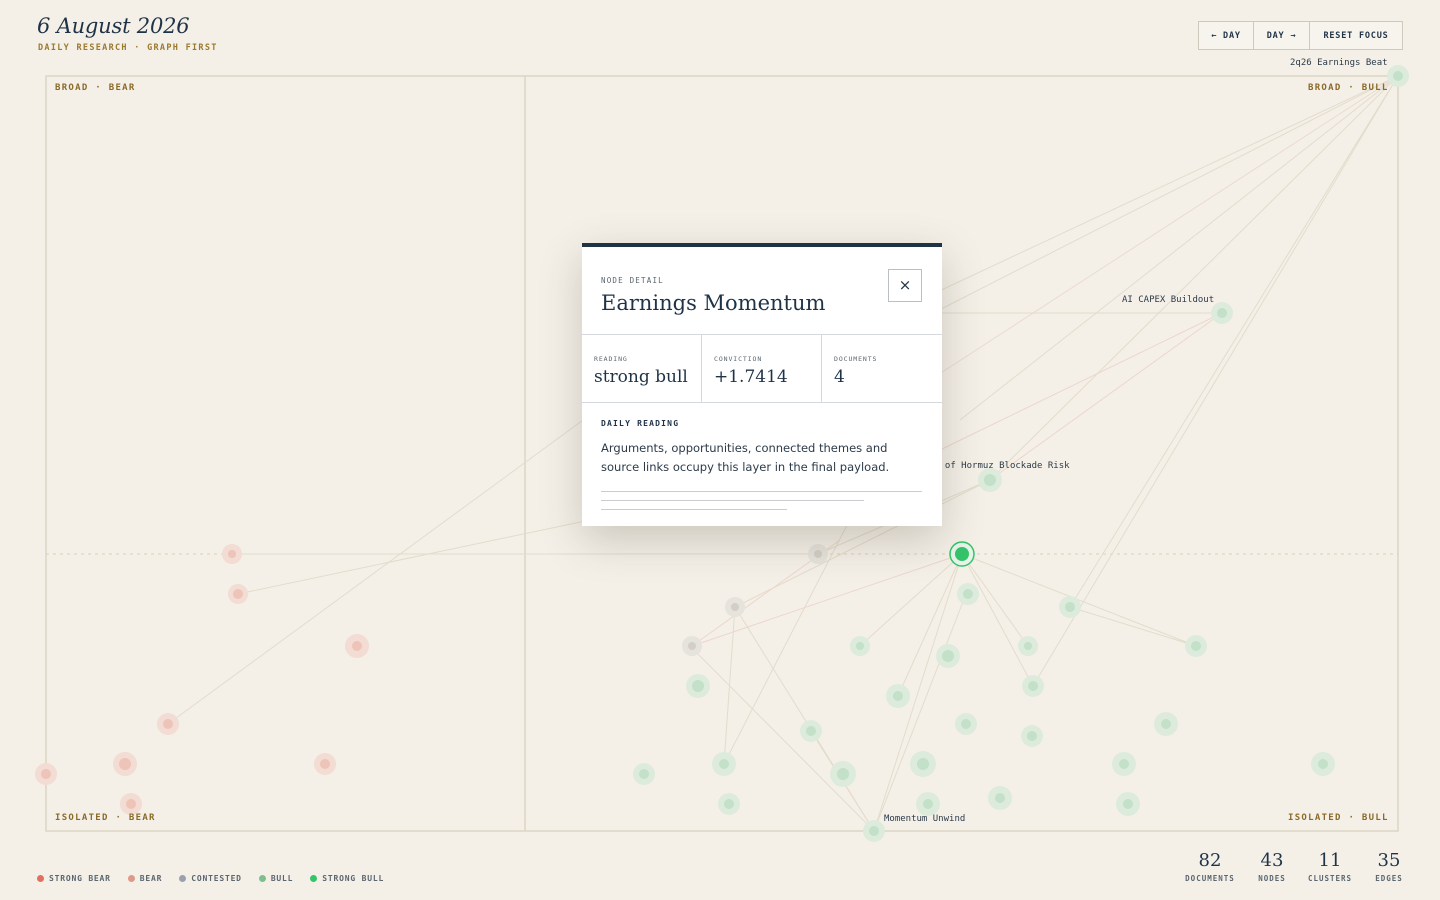  What do you see at coordinates (641, 377) in the screenshot?
I see `metric-value: strong bull` at bounding box center [641, 377].